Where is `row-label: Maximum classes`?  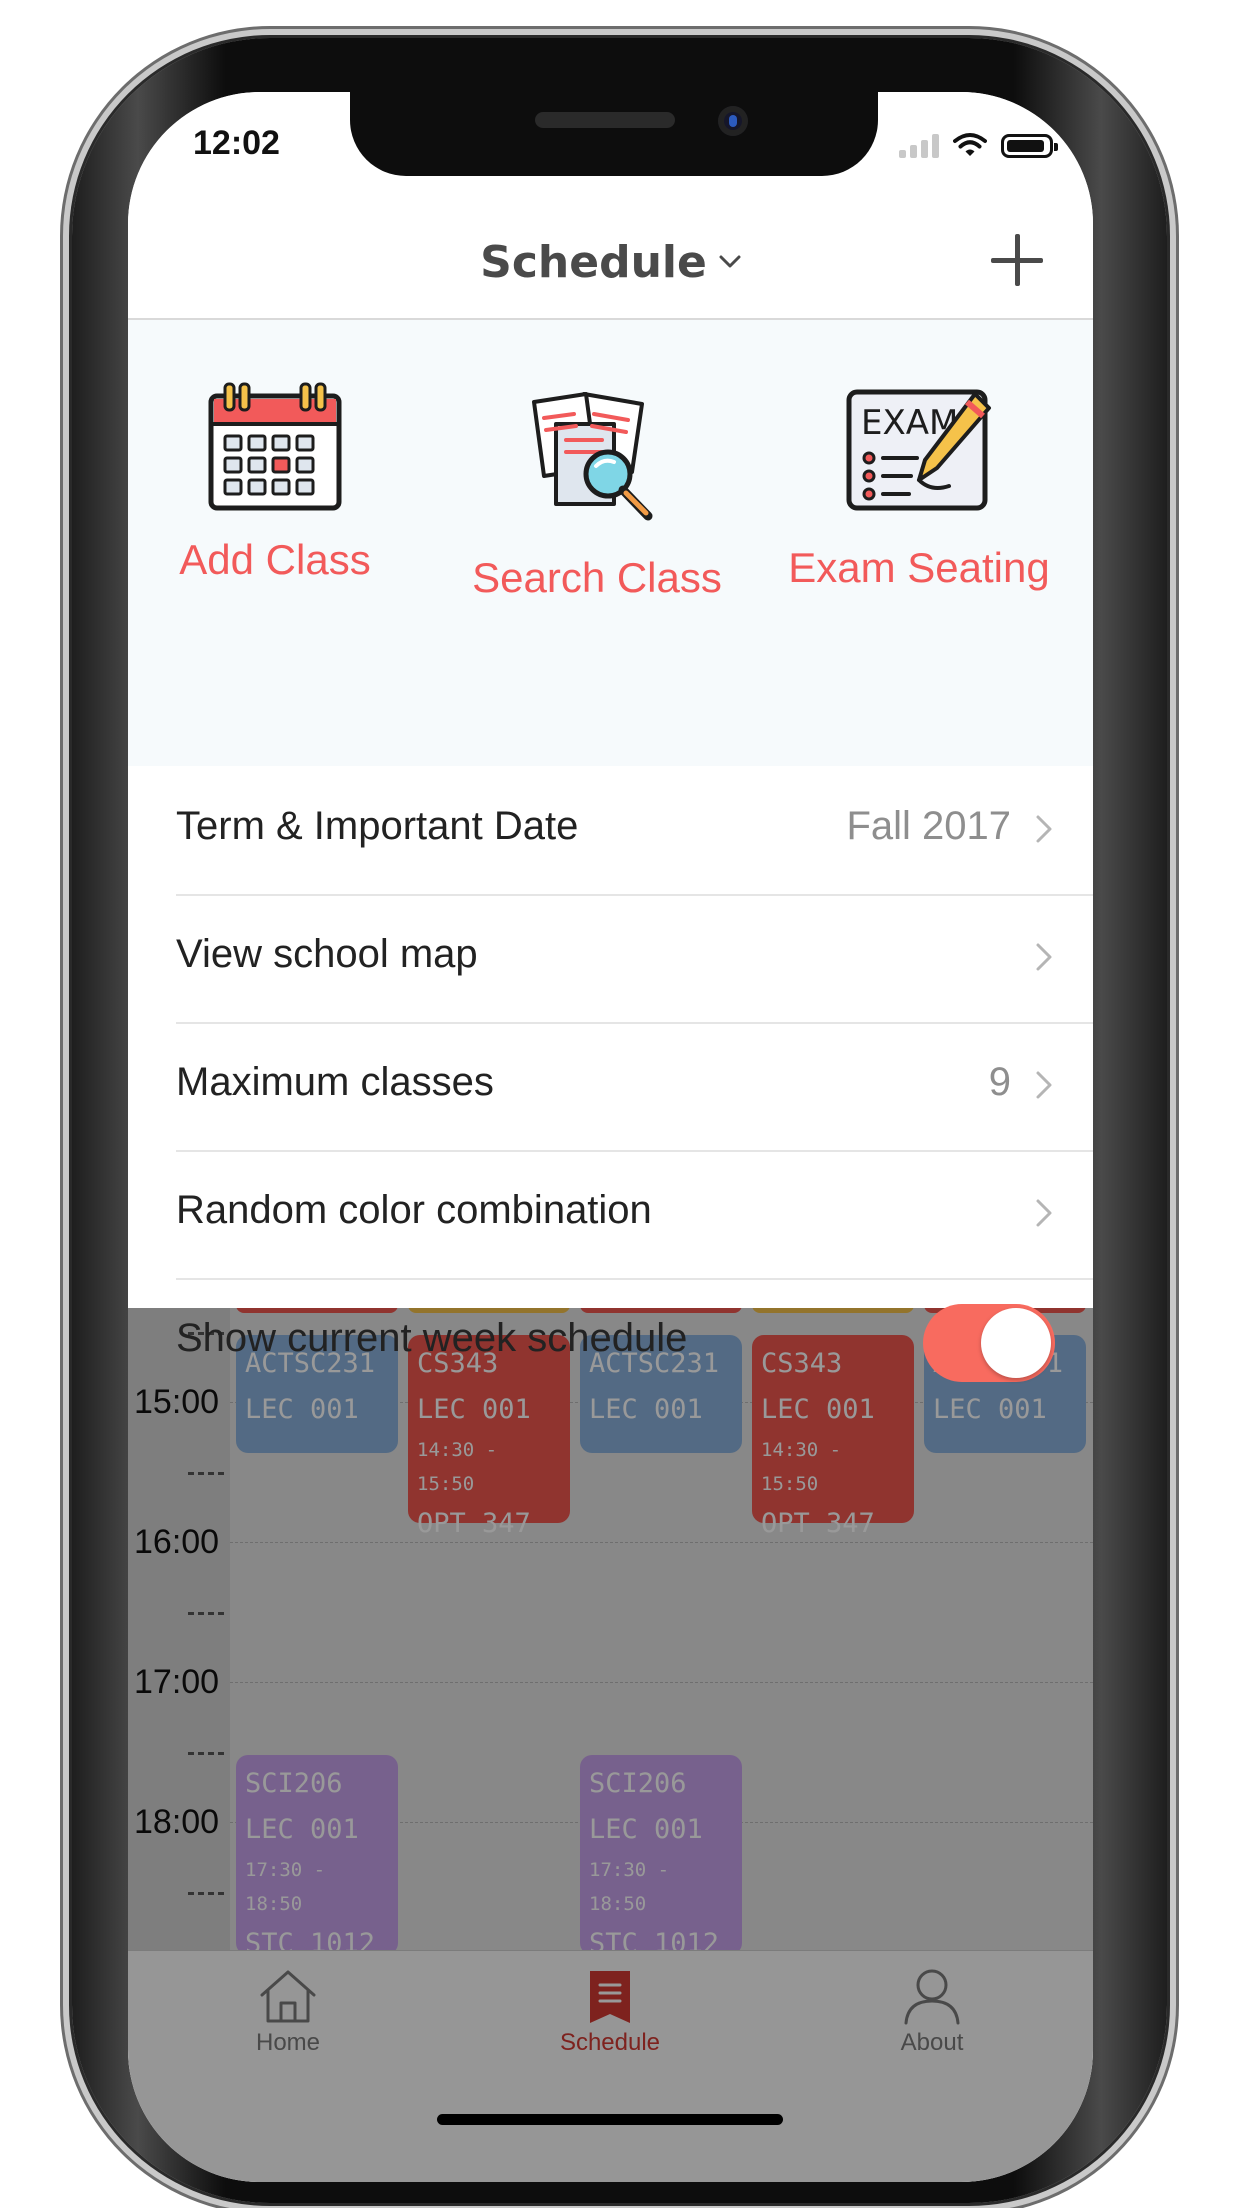 row-label: Maximum classes is located at coordinates (335, 1082).